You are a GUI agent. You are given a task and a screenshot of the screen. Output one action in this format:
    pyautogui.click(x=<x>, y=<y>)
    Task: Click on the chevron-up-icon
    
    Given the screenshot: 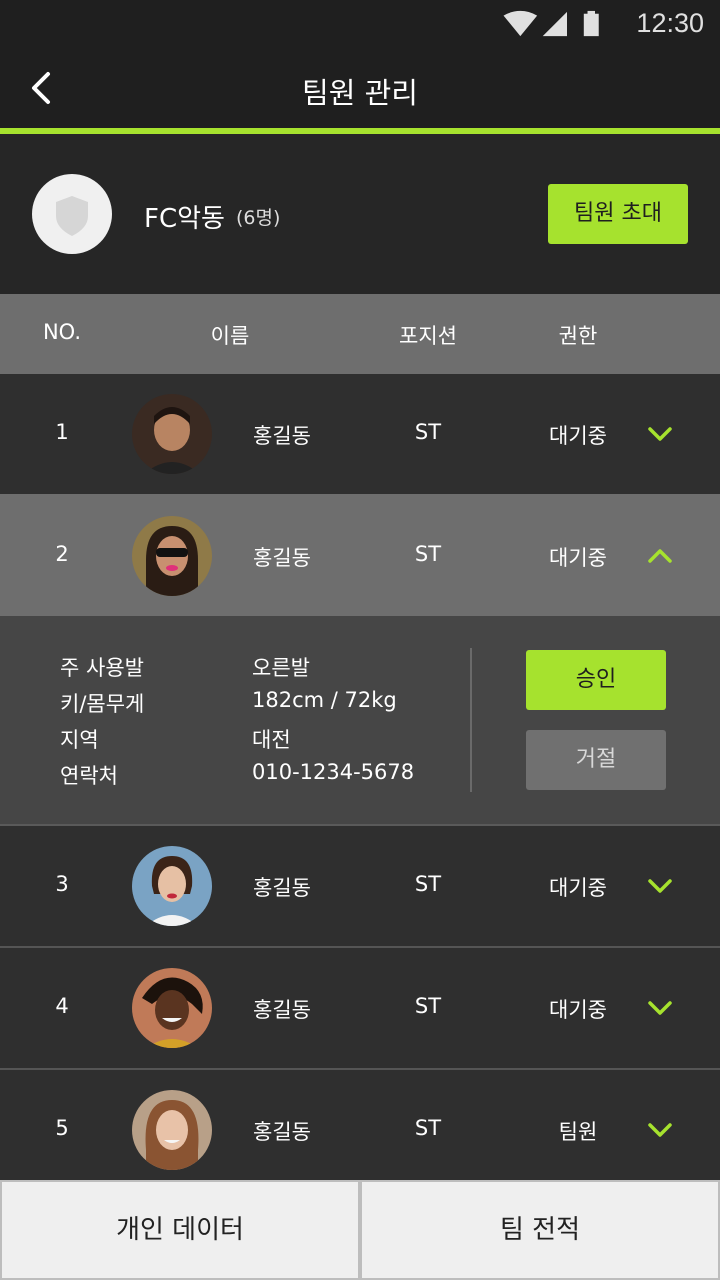 What is the action you would take?
    pyautogui.click(x=660, y=556)
    